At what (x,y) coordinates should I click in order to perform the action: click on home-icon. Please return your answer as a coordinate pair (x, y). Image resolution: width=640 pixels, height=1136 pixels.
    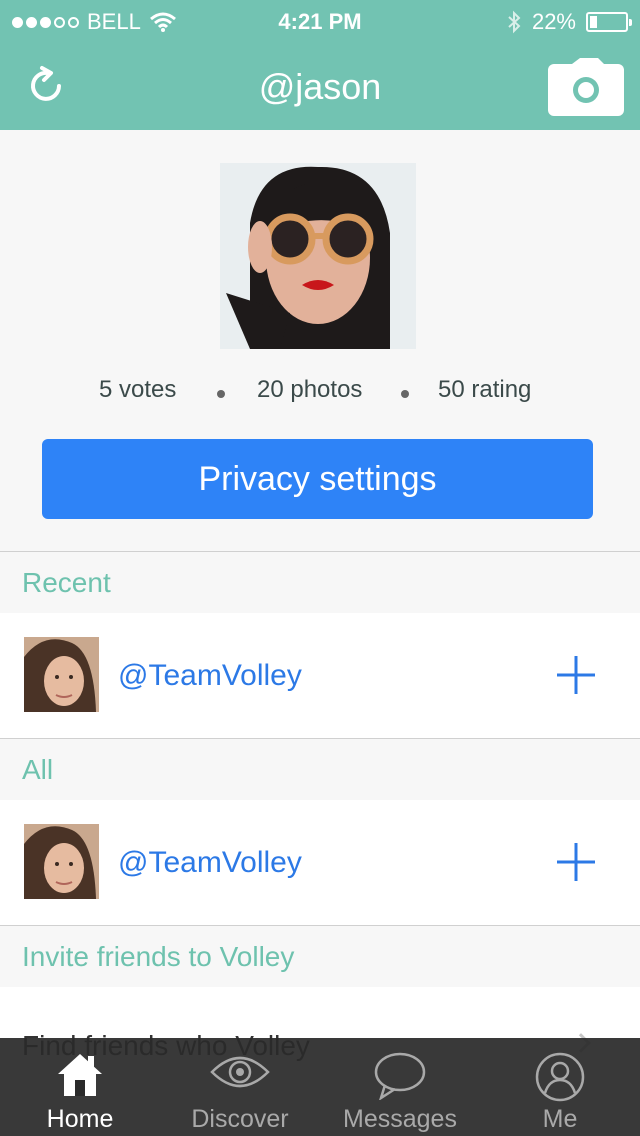
    Looking at the image, I should click on (80, 1075).